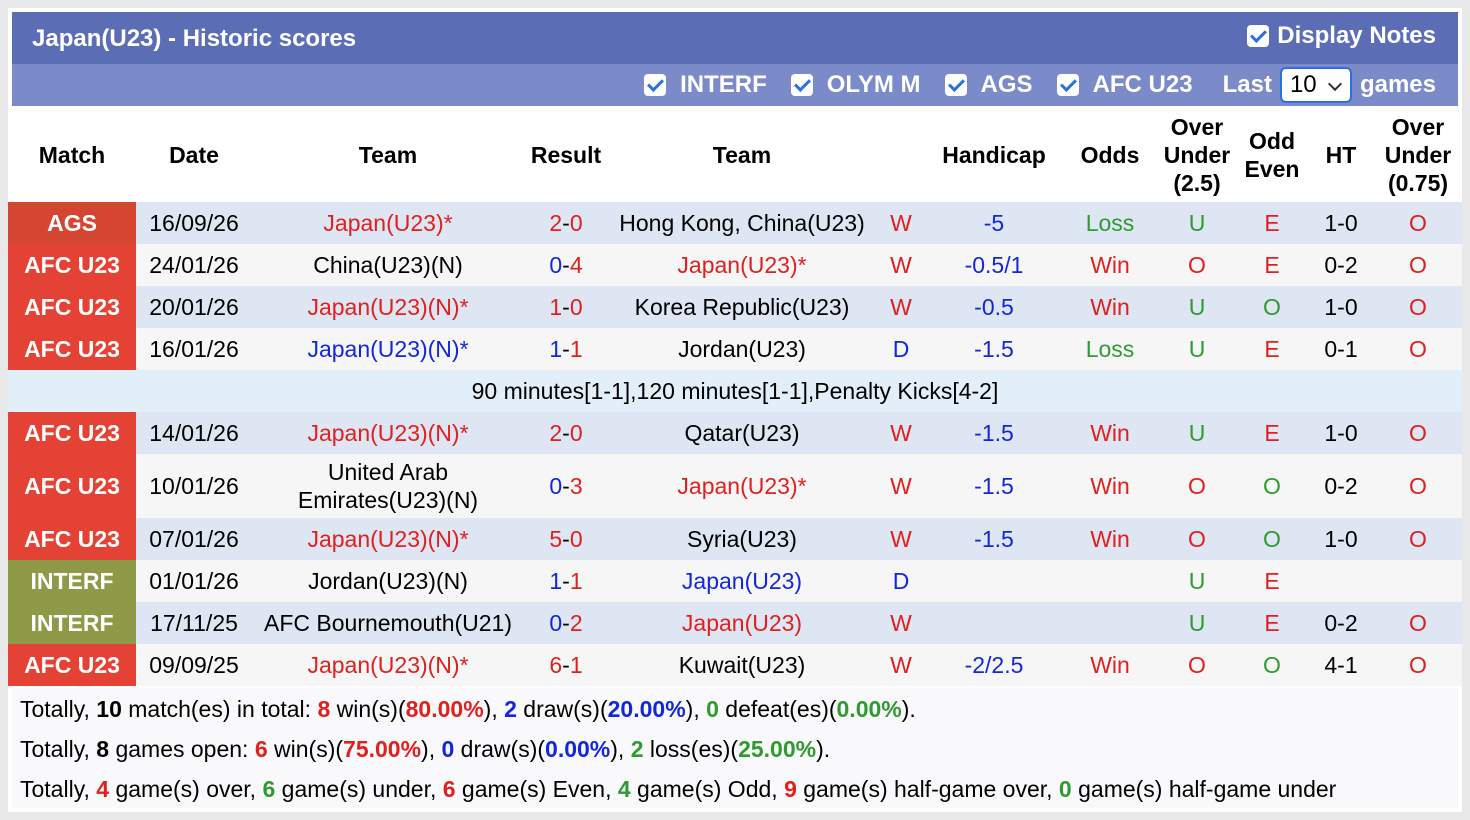 Image resolution: width=1470 pixels, height=820 pixels. Describe the element at coordinates (994, 539) in the screenshot. I see `handicap-cell: -1.5` at that location.